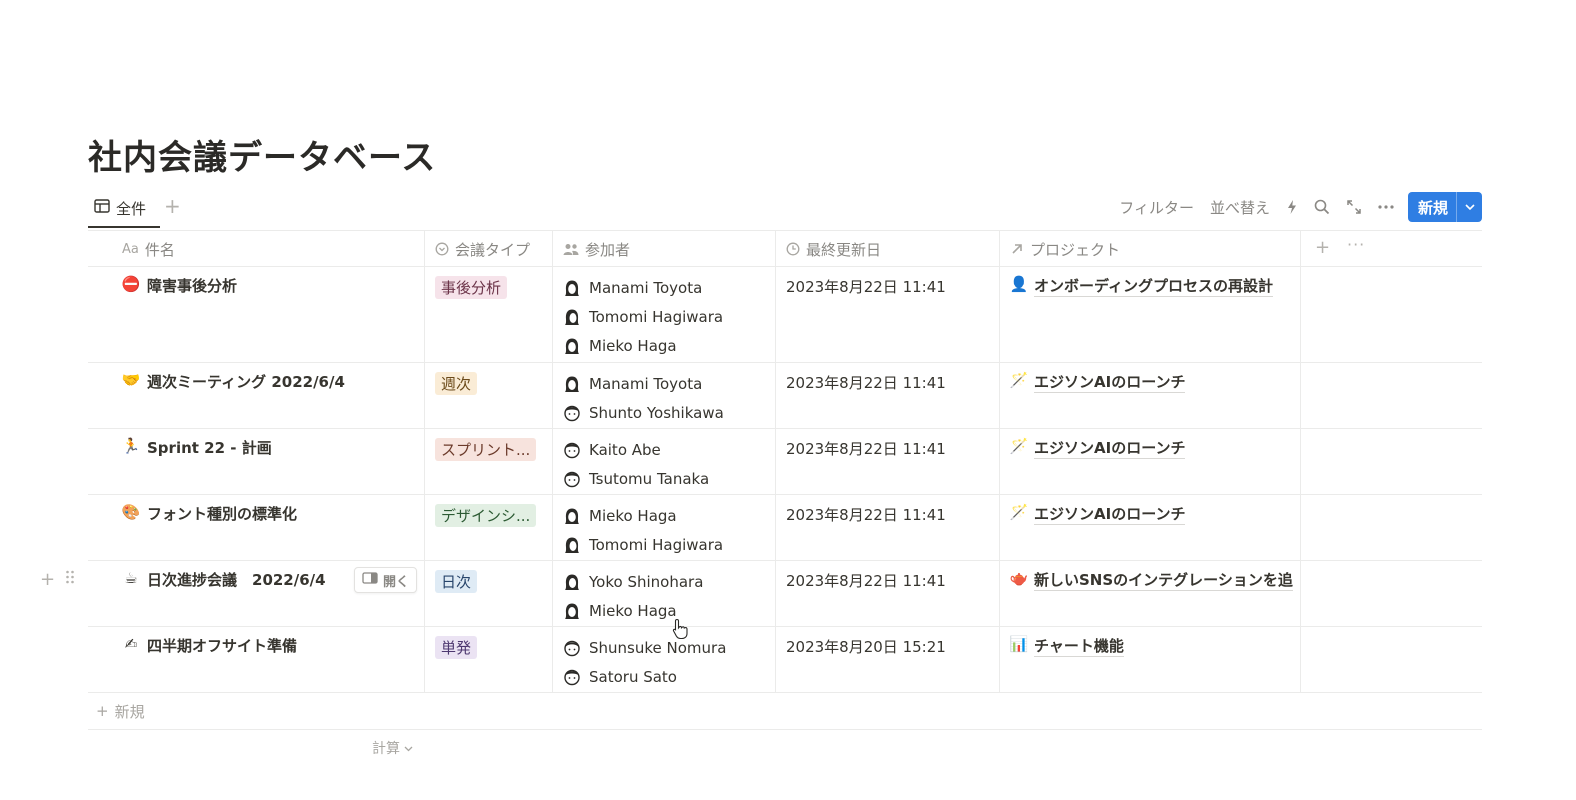  What do you see at coordinates (209, 448) in the screenshot?
I see `row-title: Sprint 22 - 計画` at bounding box center [209, 448].